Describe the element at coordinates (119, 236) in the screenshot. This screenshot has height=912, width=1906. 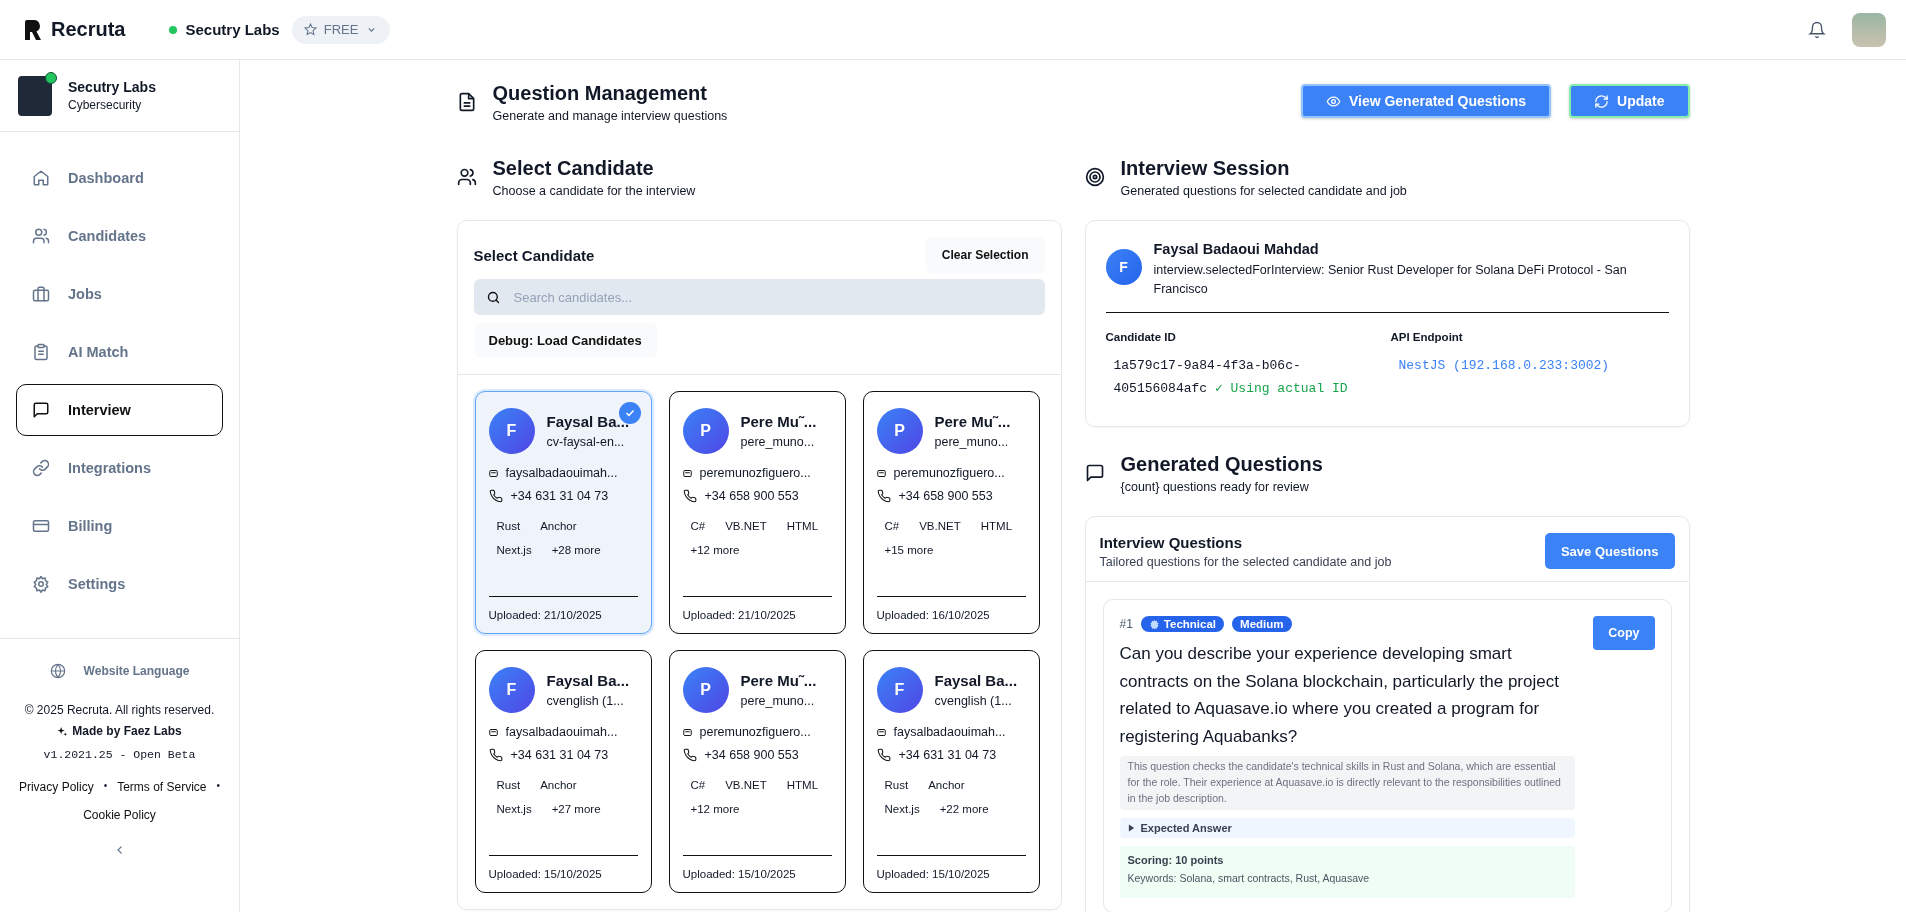
I see `sidebar-item: Candidates` at that location.